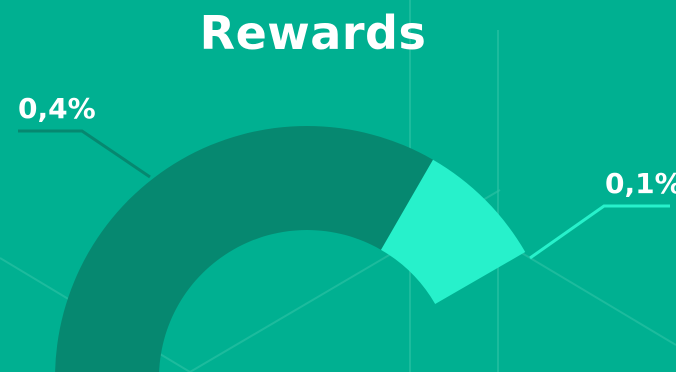 The image size is (676, 372). Describe the element at coordinates (640, 183) in the screenshot. I see `data-label-slice-1: 0,1%` at that location.